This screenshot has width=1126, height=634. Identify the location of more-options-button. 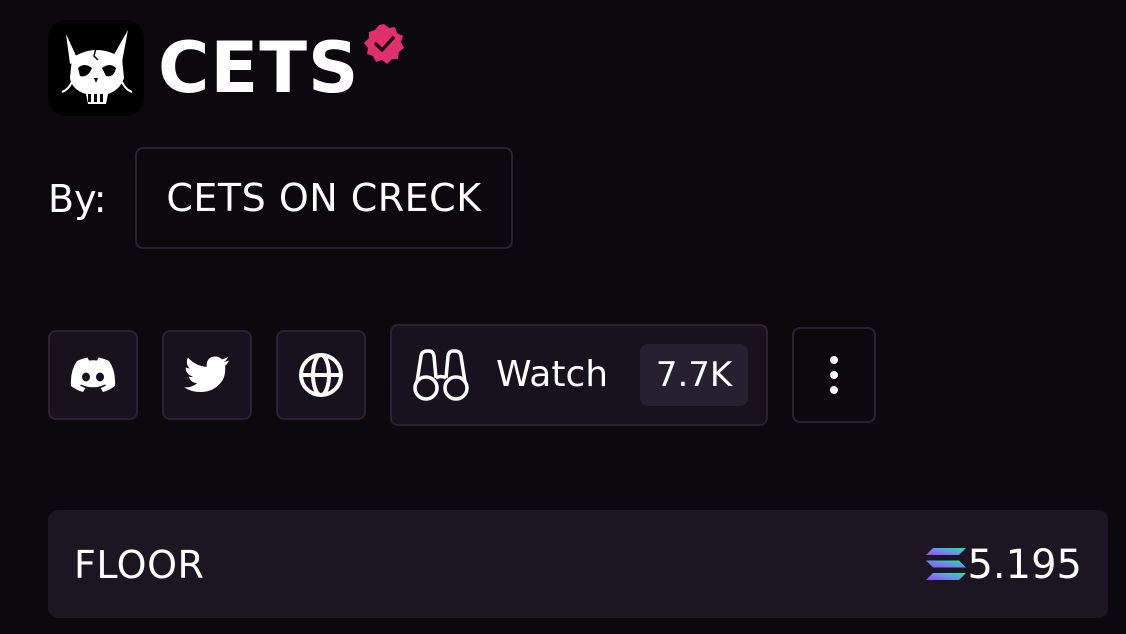
(834, 375).